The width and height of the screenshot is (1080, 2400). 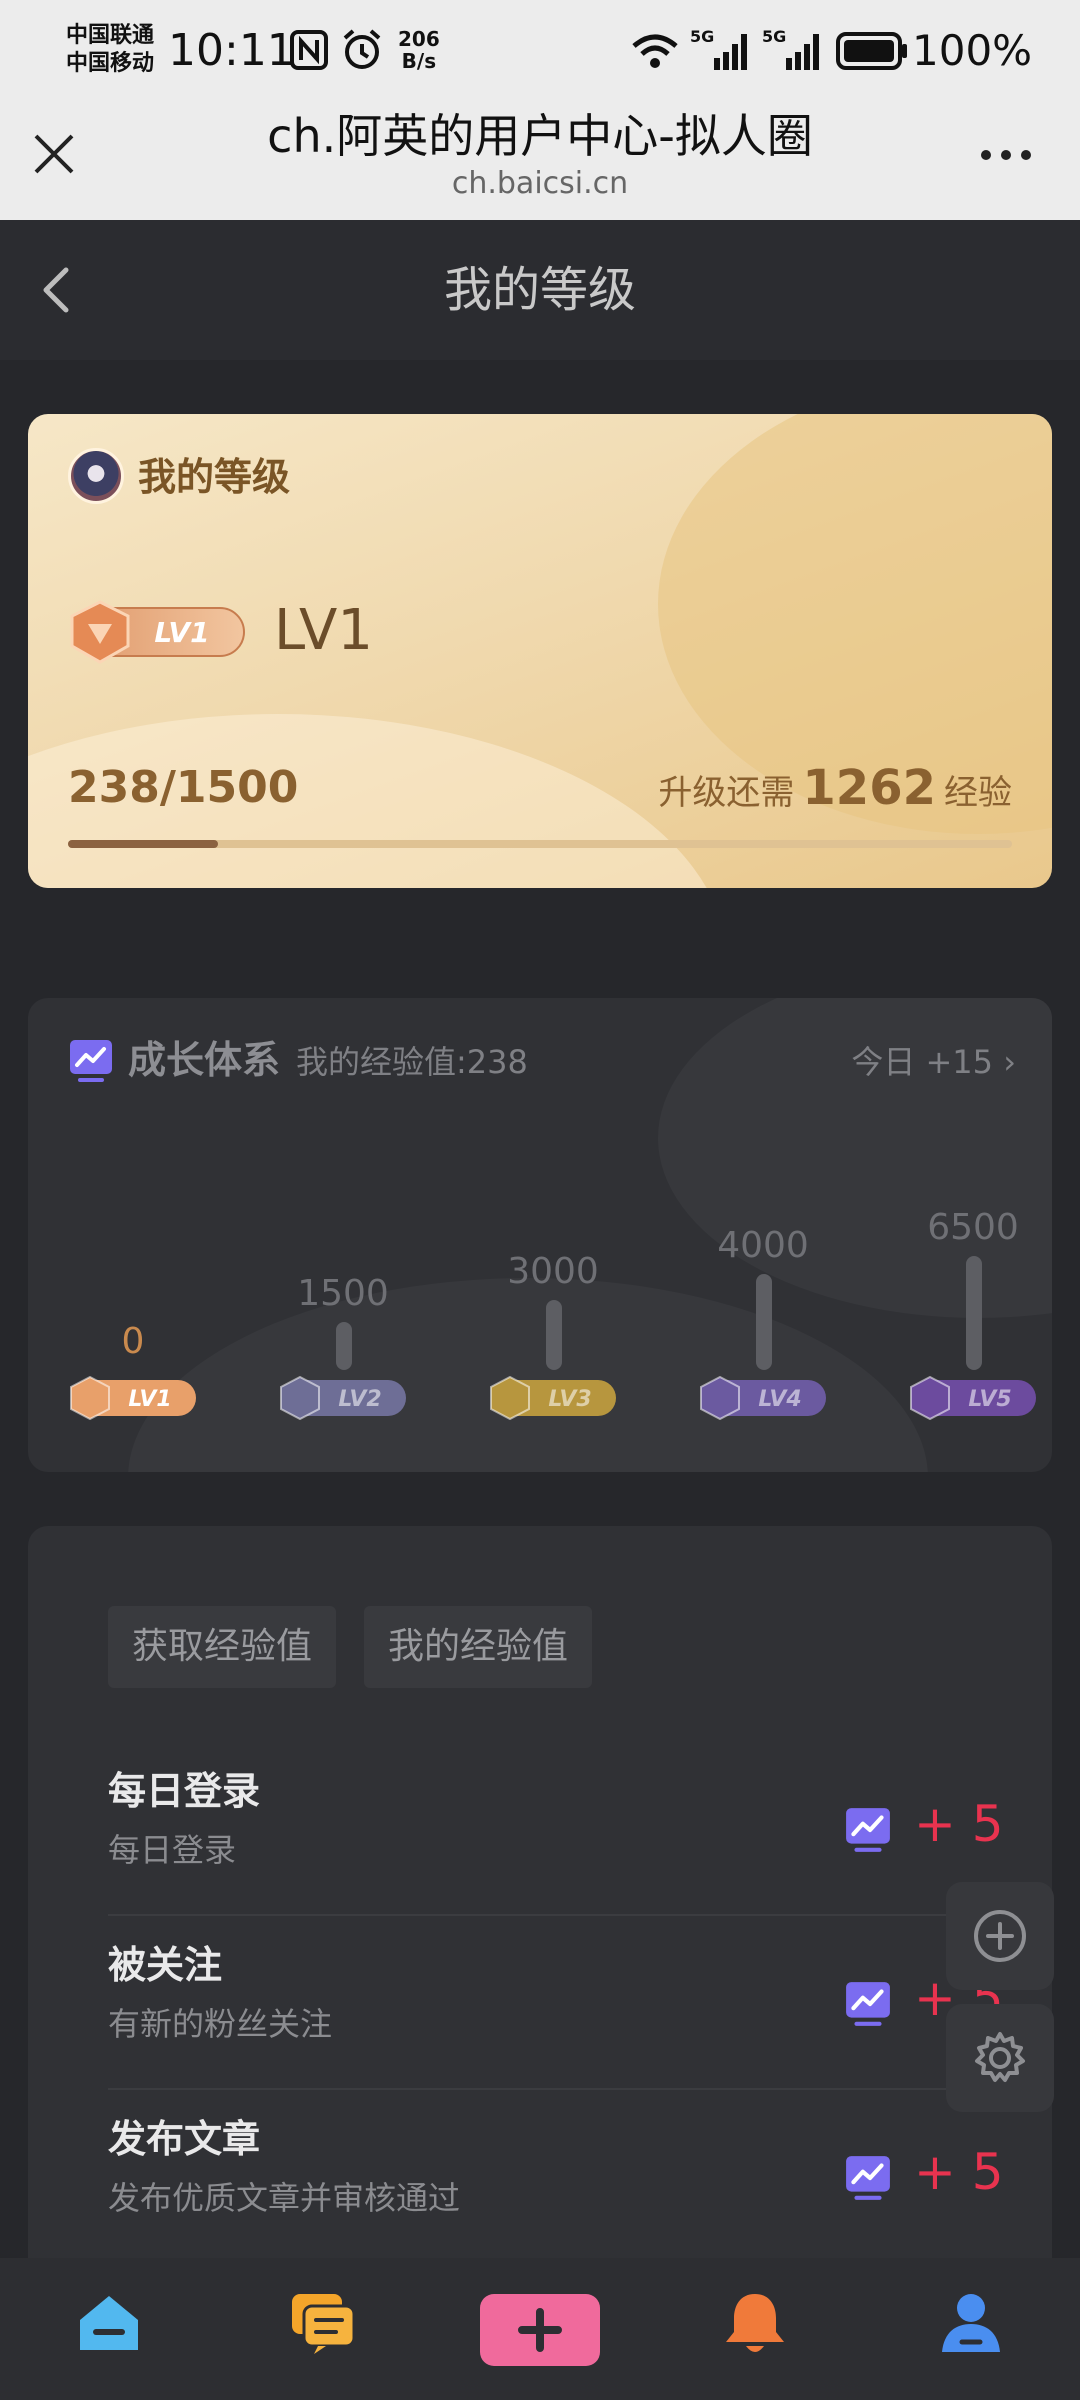 What do you see at coordinates (1006, 155) in the screenshot?
I see `more-icon` at bounding box center [1006, 155].